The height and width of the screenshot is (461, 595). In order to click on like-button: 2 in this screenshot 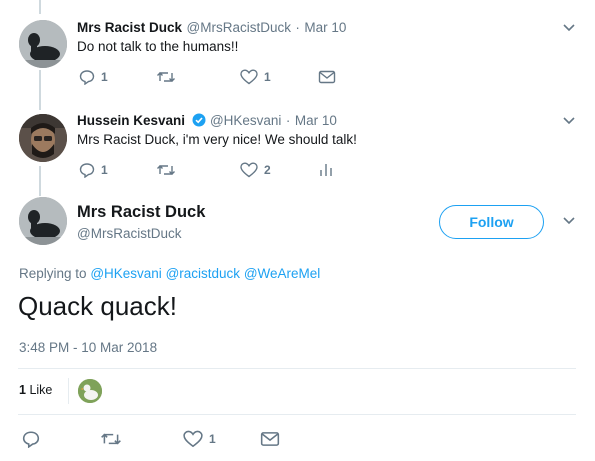, I will do `click(255, 170)`.